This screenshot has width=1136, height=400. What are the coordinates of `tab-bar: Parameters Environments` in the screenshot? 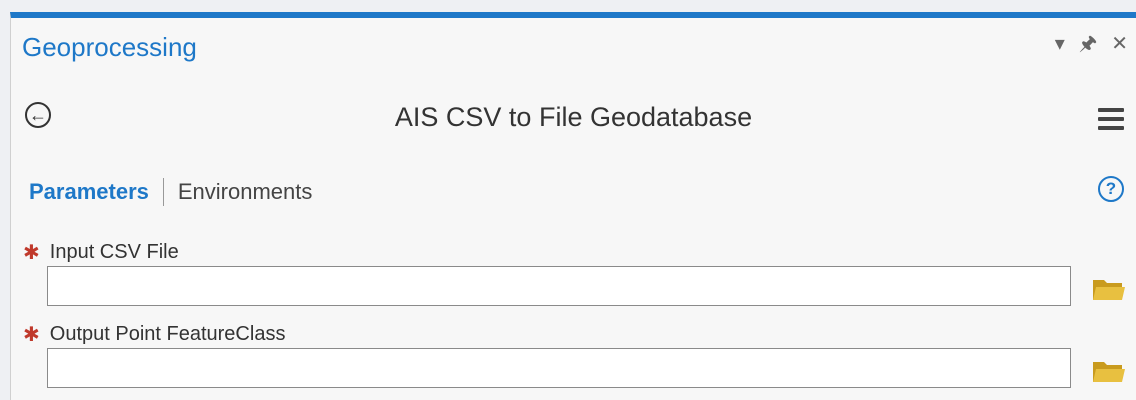 It's located at (170, 192).